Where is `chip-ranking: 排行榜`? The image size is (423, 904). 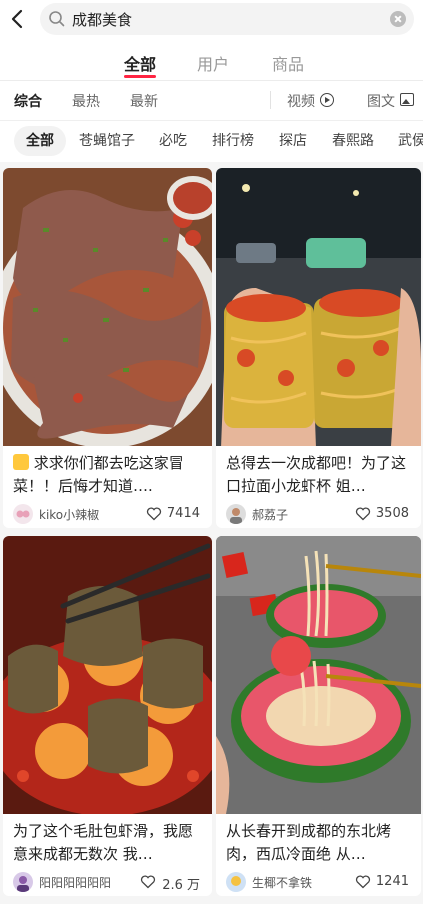 chip-ranking: 排行榜 is located at coordinates (233, 141).